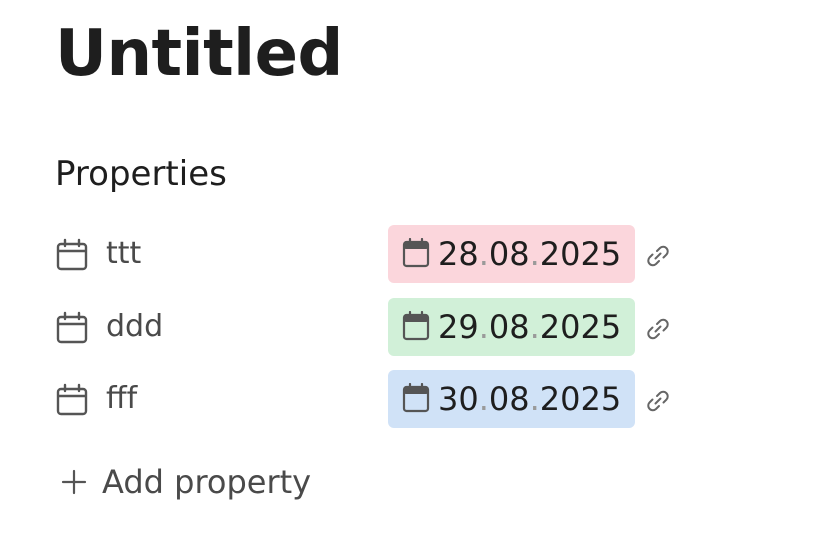 The image size is (819, 535). What do you see at coordinates (207, 482) in the screenshot?
I see `add-property-label: Add property` at bounding box center [207, 482].